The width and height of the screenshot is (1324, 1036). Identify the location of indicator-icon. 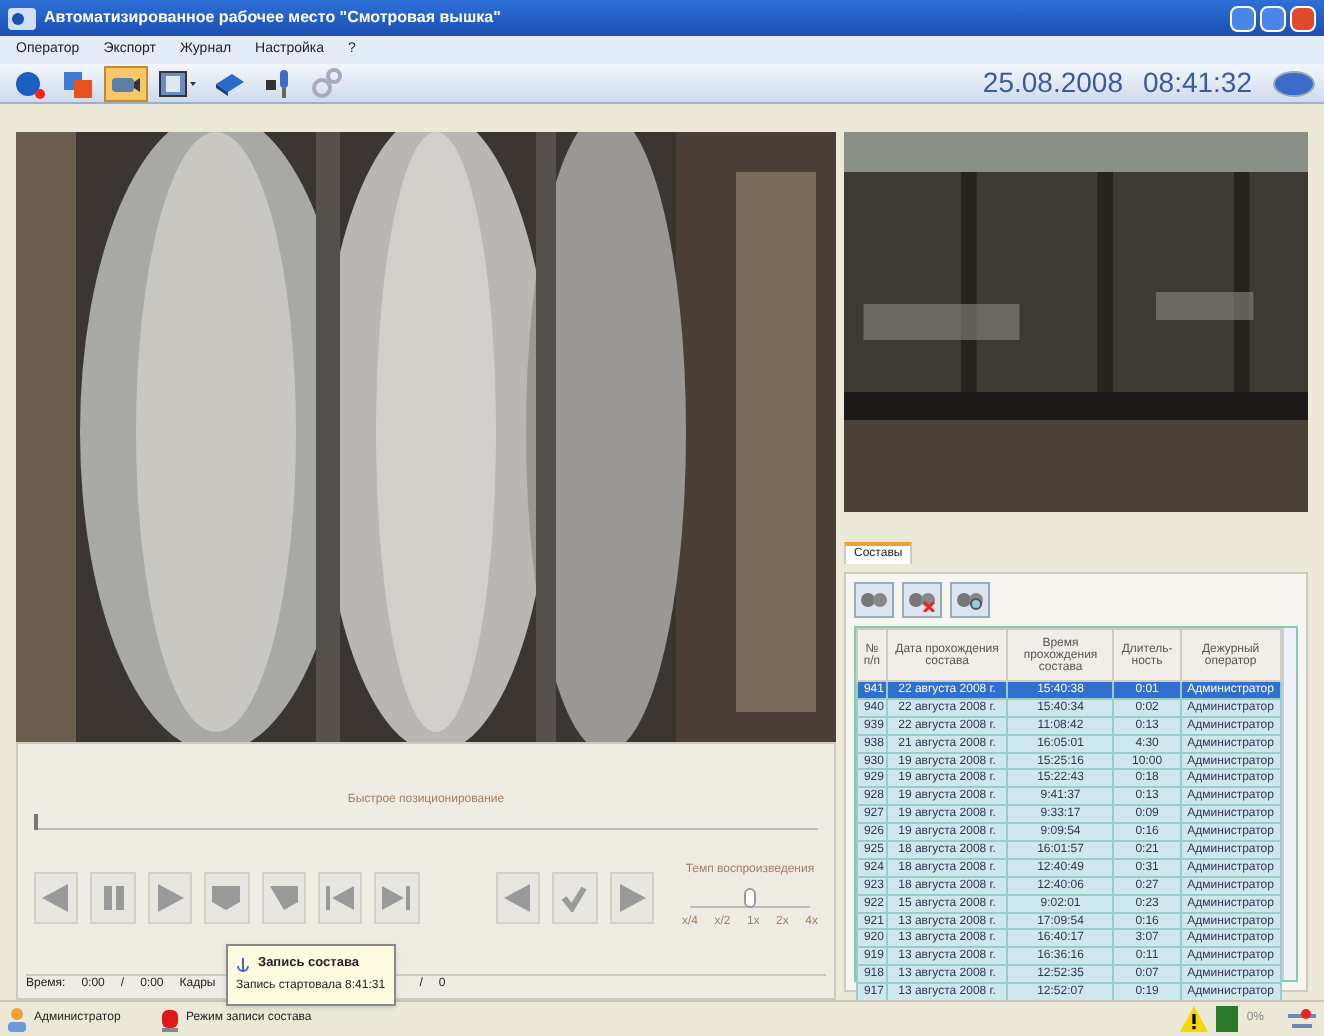
(1227, 1019).